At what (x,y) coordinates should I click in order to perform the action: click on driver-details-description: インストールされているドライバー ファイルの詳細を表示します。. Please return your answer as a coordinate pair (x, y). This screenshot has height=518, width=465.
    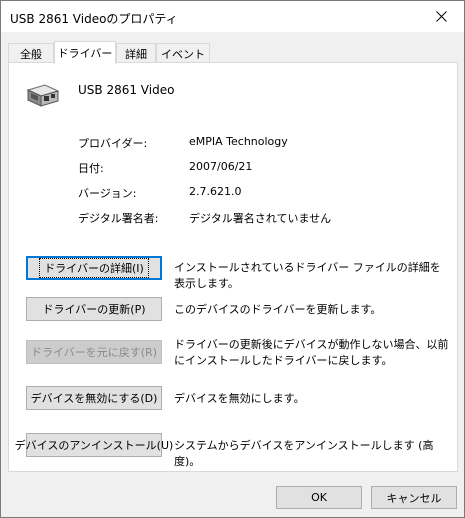
    Looking at the image, I should click on (307, 275).